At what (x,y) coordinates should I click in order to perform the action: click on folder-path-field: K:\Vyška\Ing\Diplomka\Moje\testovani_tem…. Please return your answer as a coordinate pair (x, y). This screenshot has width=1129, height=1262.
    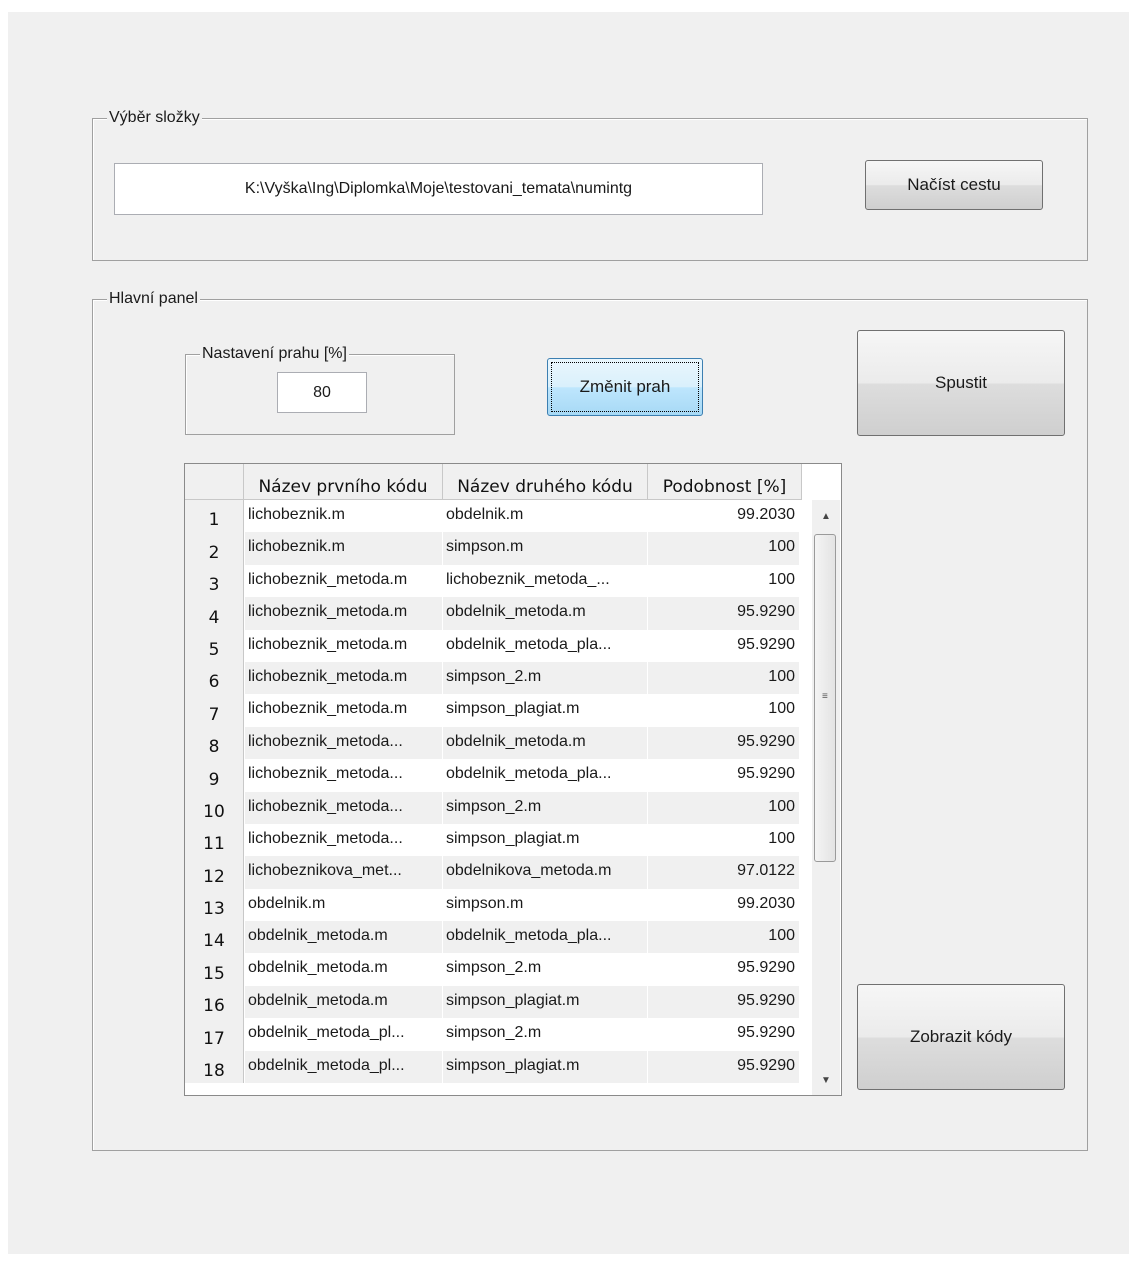
    Looking at the image, I should click on (438, 189).